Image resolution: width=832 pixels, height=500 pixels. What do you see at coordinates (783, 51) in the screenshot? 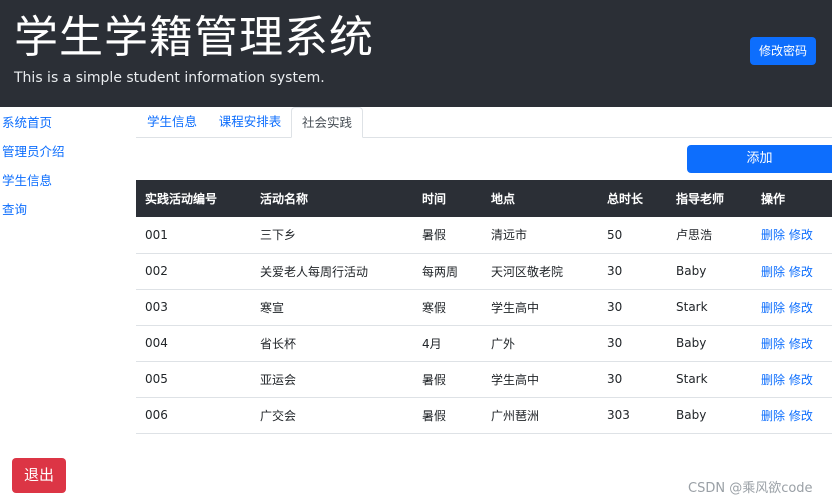
I see `change-password-button: 修改密码` at bounding box center [783, 51].